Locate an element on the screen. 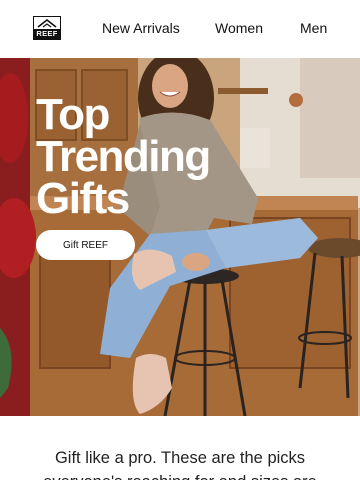  nav-link-men: Men is located at coordinates (313, 28).